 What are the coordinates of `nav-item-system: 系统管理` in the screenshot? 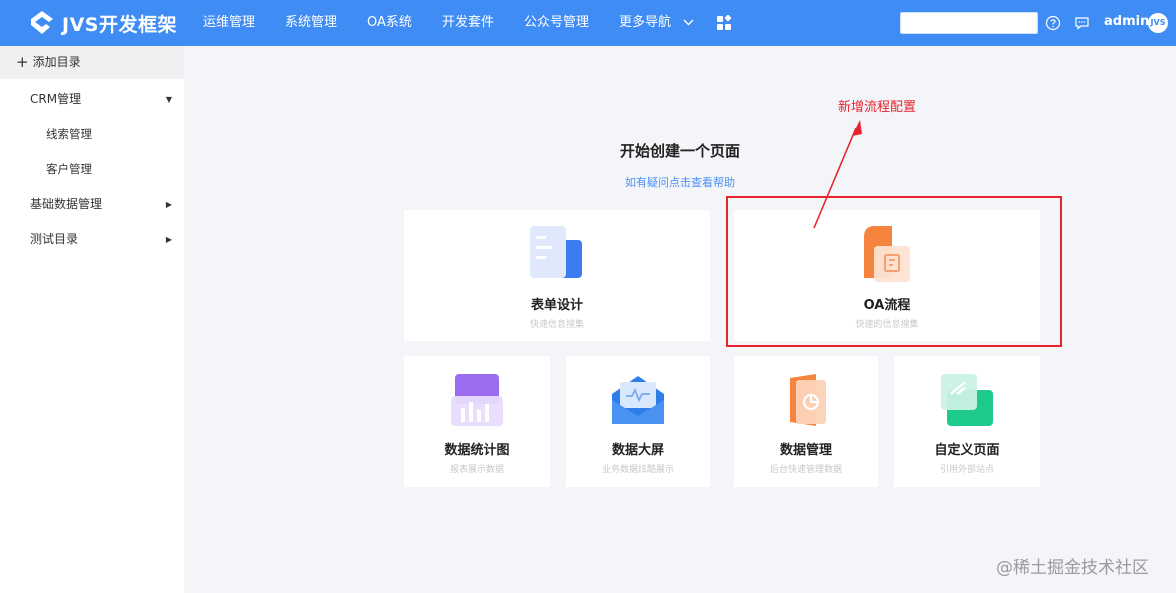 It's located at (311, 23).